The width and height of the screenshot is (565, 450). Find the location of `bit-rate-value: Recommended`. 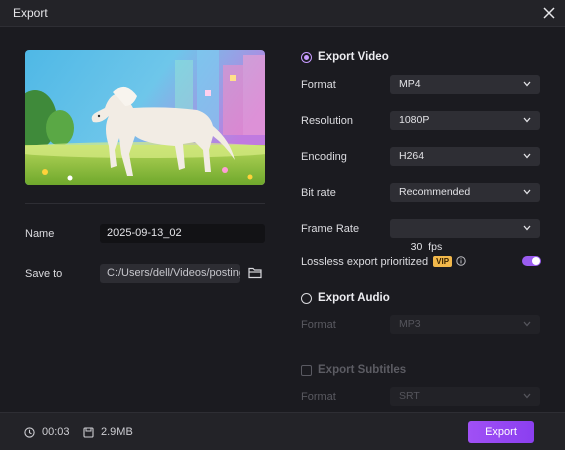

bit-rate-value: Recommended is located at coordinates (435, 192).